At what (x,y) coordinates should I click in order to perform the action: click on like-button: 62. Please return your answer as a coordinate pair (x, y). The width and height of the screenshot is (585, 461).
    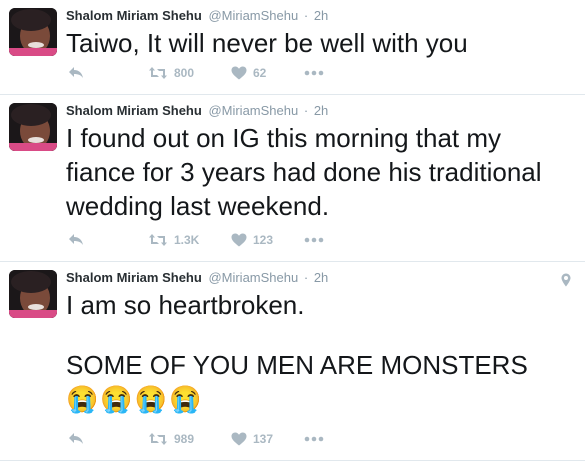
    Looking at the image, I should click on (267, 73).